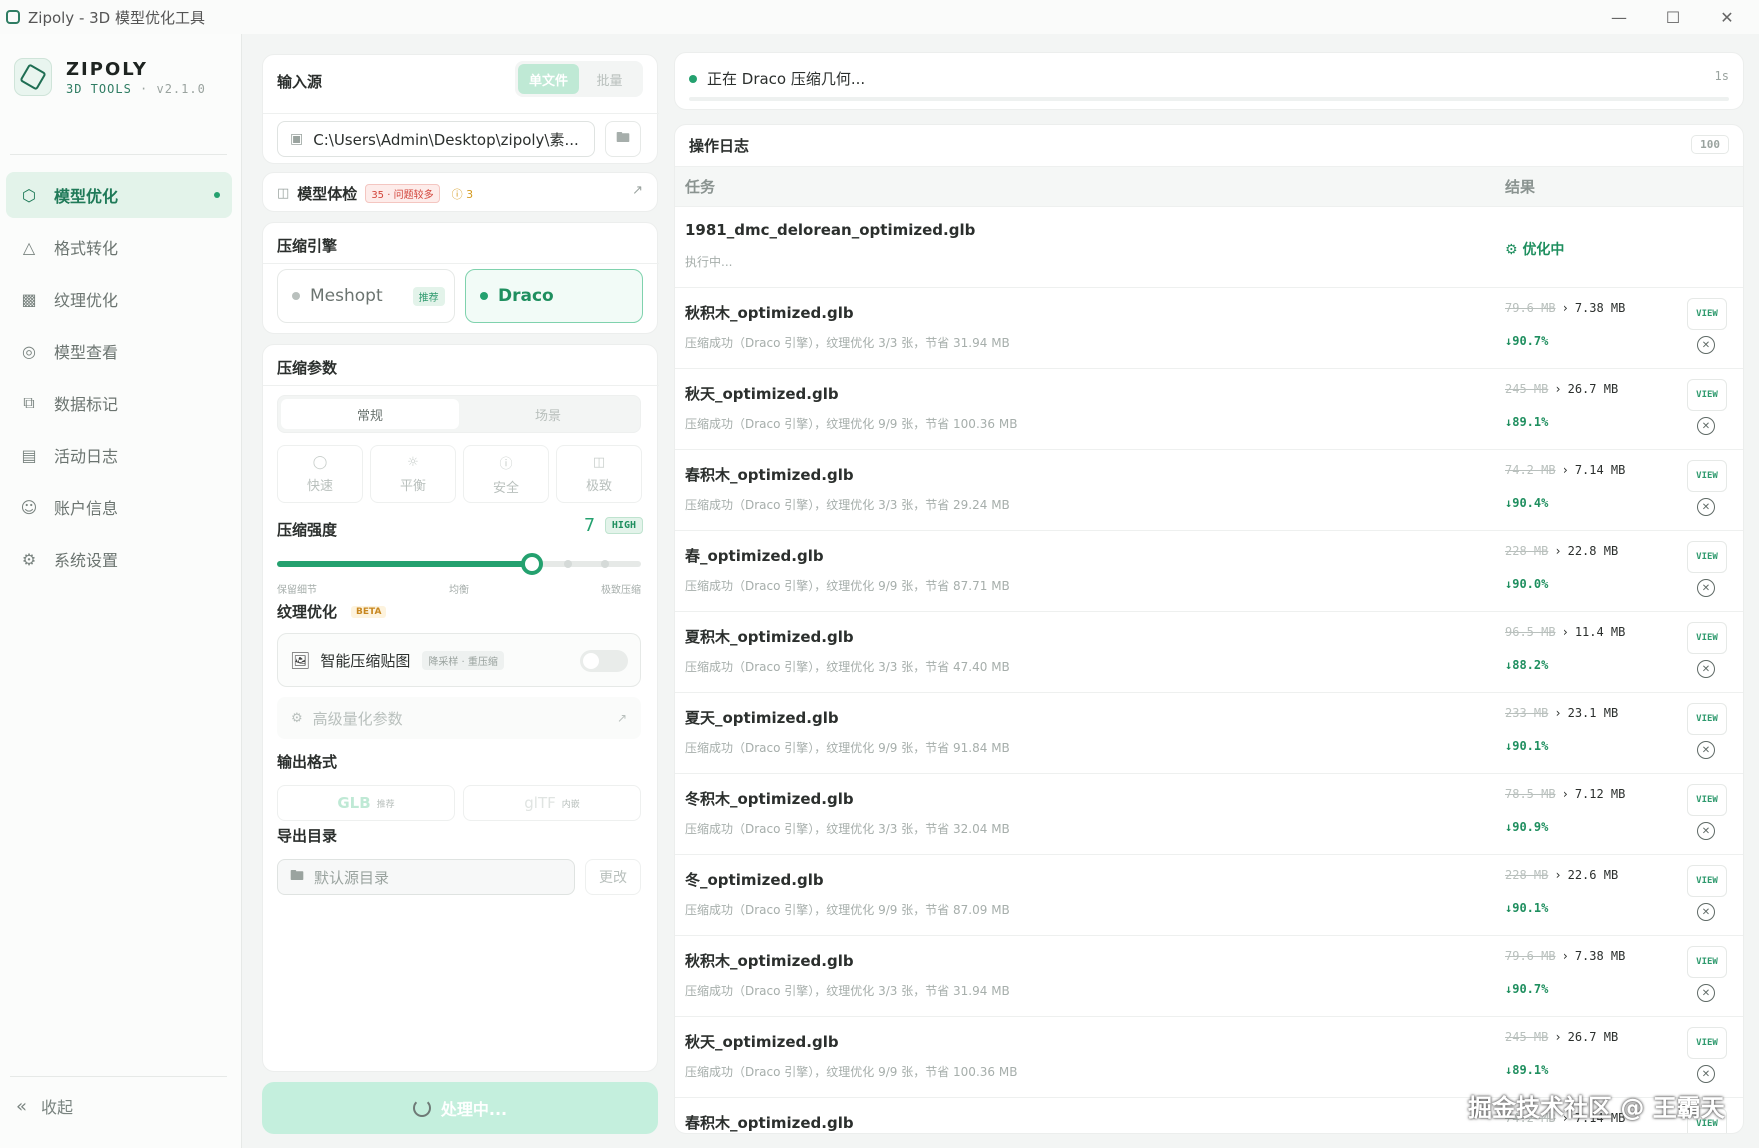  What do you see at coordinates (29, 455) in the screenshot?
I see `log-icon: ▤` at bounding box center [29, 455].